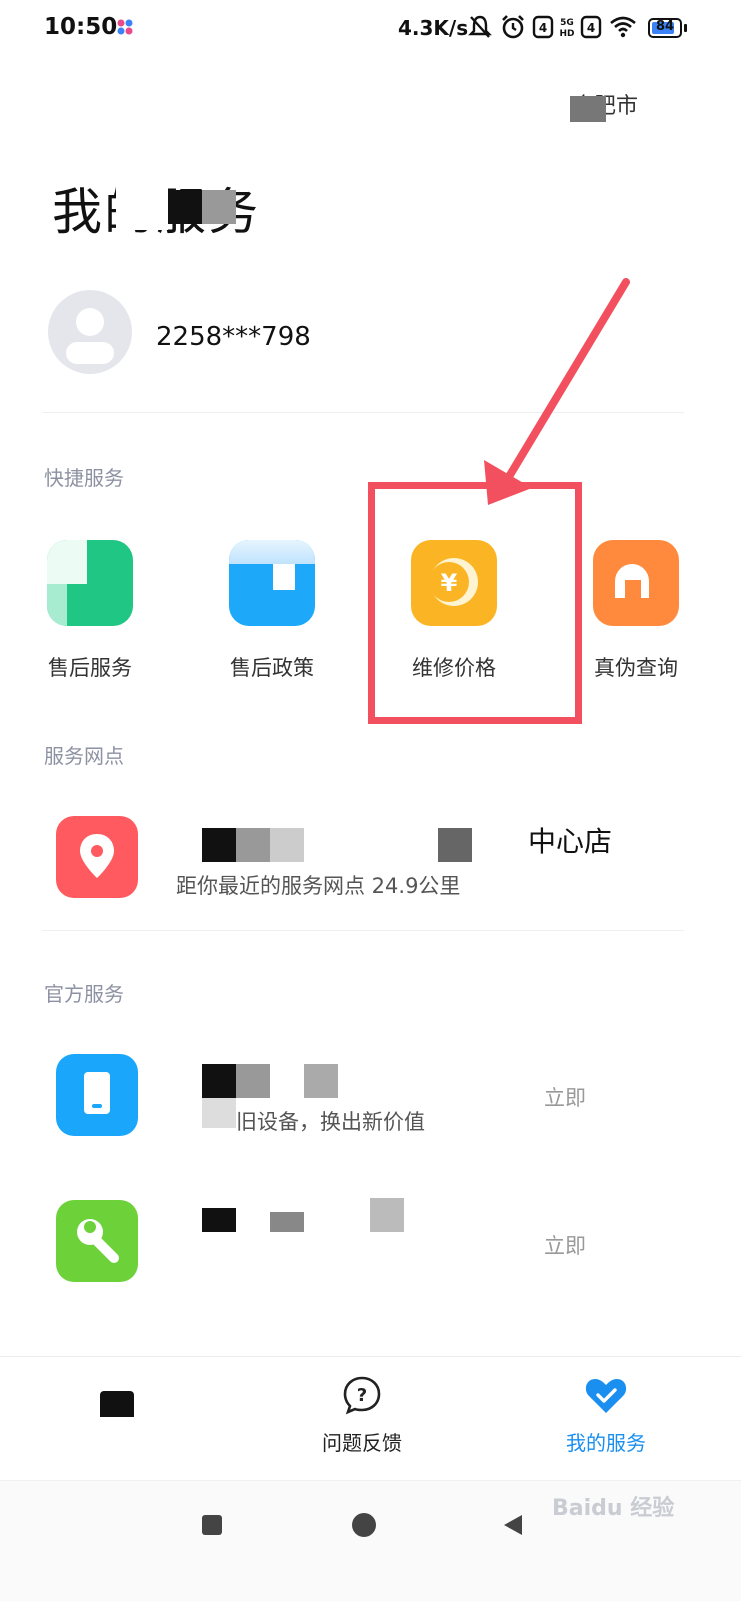 The width and height of the screenshot is (741, 1601). Describe the element at coordinates (97, 1095) in the screenshot. I see `trade-in-icon` at that location.